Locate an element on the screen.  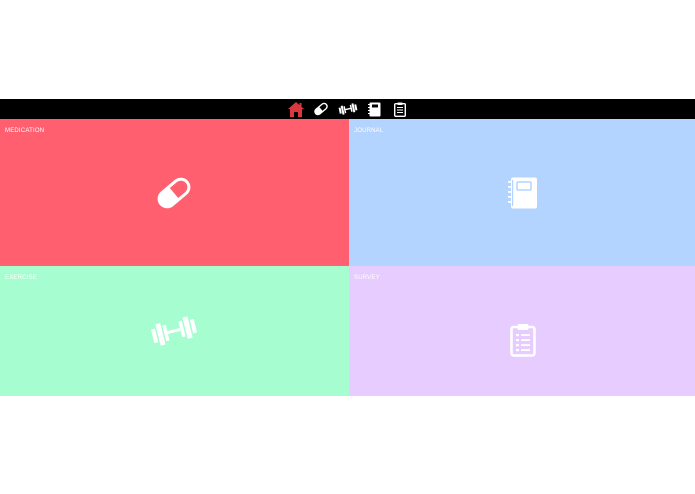
nav-exercise-button is located at coordinates (348, 109).